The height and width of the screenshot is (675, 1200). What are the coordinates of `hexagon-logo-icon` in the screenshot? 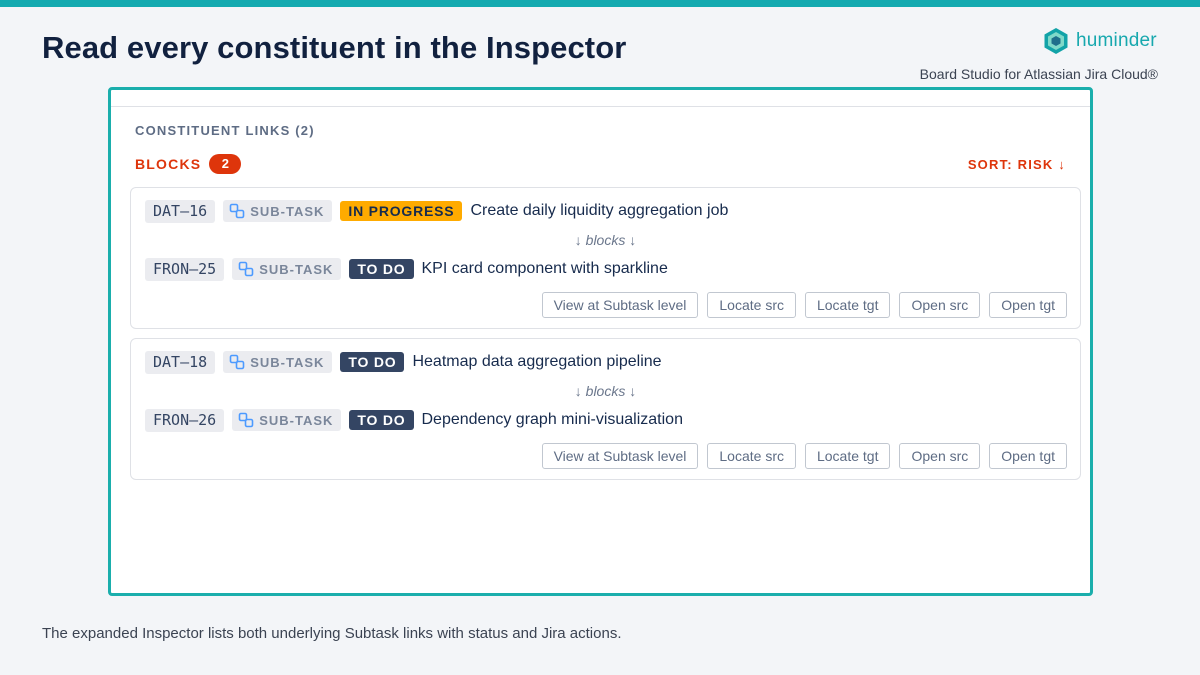 It's located at (1056, 41).